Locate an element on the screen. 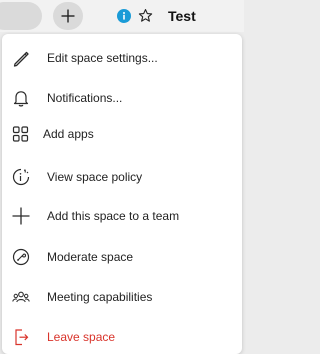 The image size is (320, 354). menu-item-leave-space: Leave space is located at coordinates (122, 336).